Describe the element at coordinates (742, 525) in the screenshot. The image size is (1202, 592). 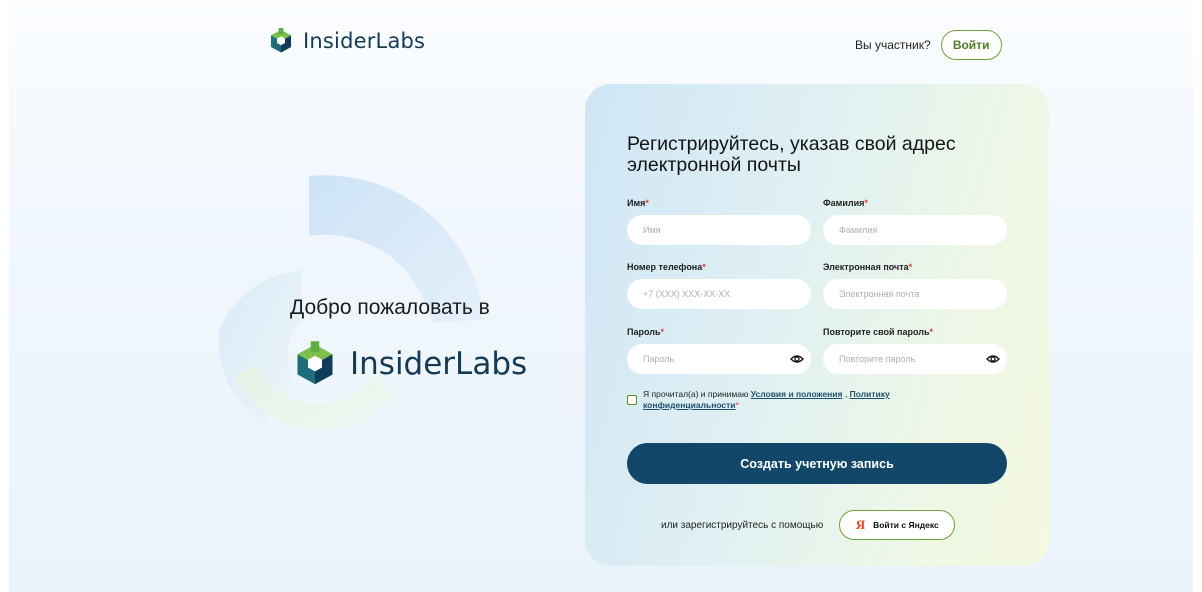
I see `alternative-signup-text: или зарегистрируйтесь с помощью` at that location.